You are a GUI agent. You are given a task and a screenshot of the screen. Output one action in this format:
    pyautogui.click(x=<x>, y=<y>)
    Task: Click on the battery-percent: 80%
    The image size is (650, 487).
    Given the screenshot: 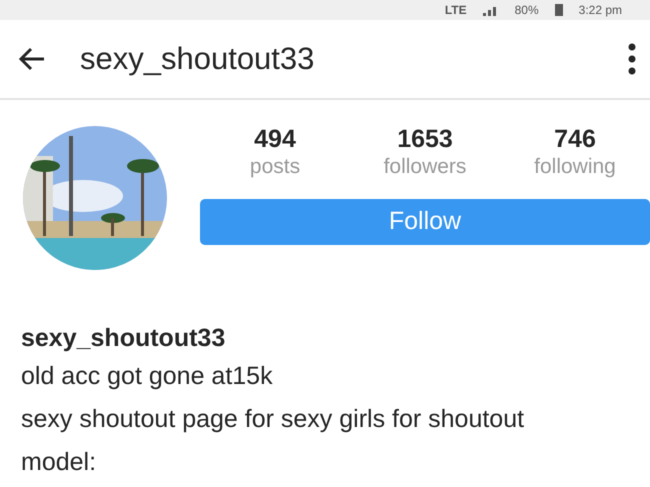 What is the action you would take?
    pyautogui.click(x=526, y=10)
    